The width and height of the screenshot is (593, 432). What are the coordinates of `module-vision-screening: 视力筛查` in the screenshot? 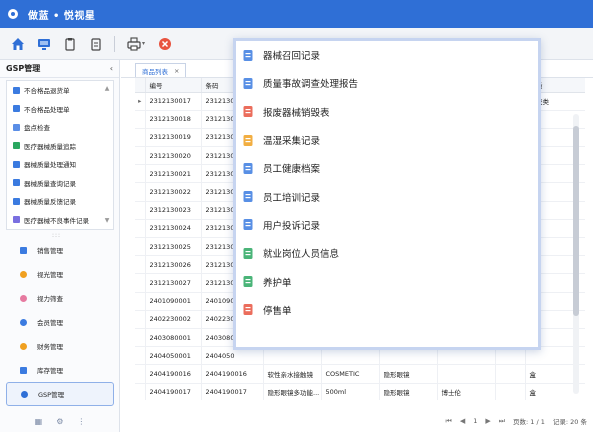 It's located at (60, 298).